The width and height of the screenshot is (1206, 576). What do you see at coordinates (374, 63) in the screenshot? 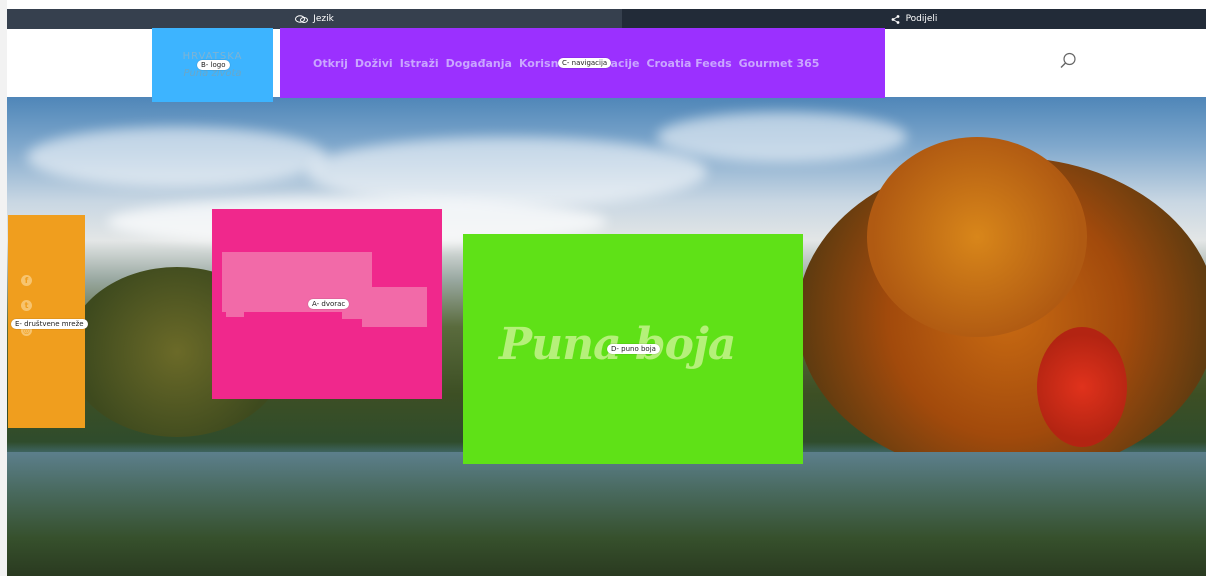
I see `nav-item-dozivi: Doživi` at bounding box center [374, 63].